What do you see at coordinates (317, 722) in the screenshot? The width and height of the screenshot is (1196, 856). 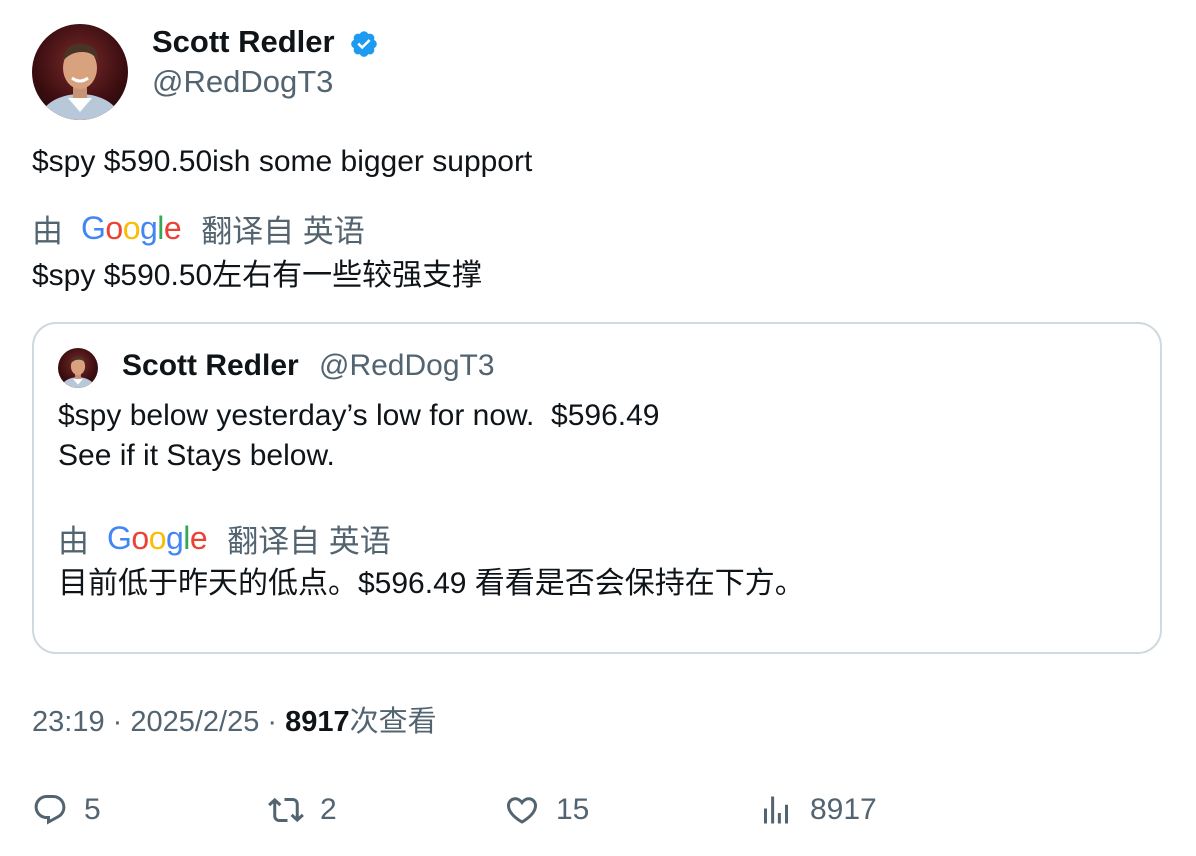 I see `views-count: 8917` at bounding box center [317, 722].